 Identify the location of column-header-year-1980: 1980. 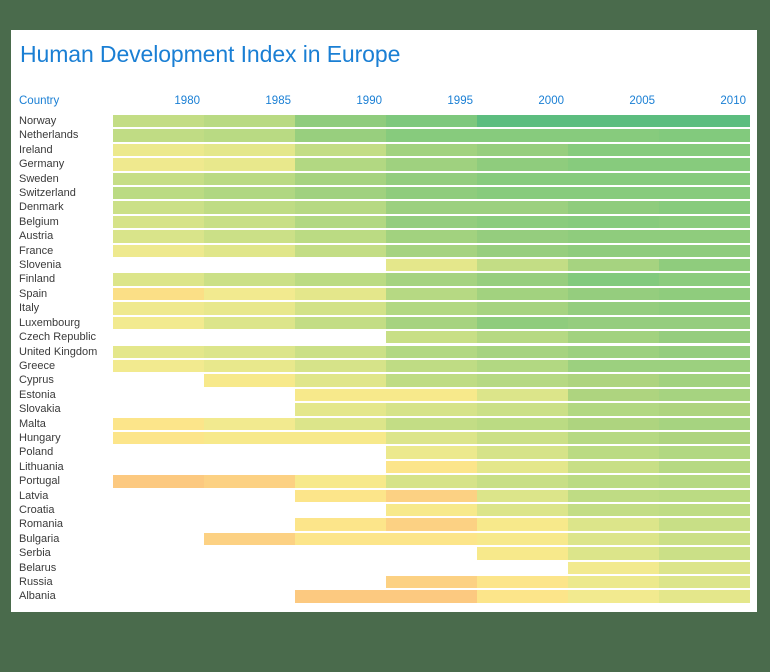
(158, 104).